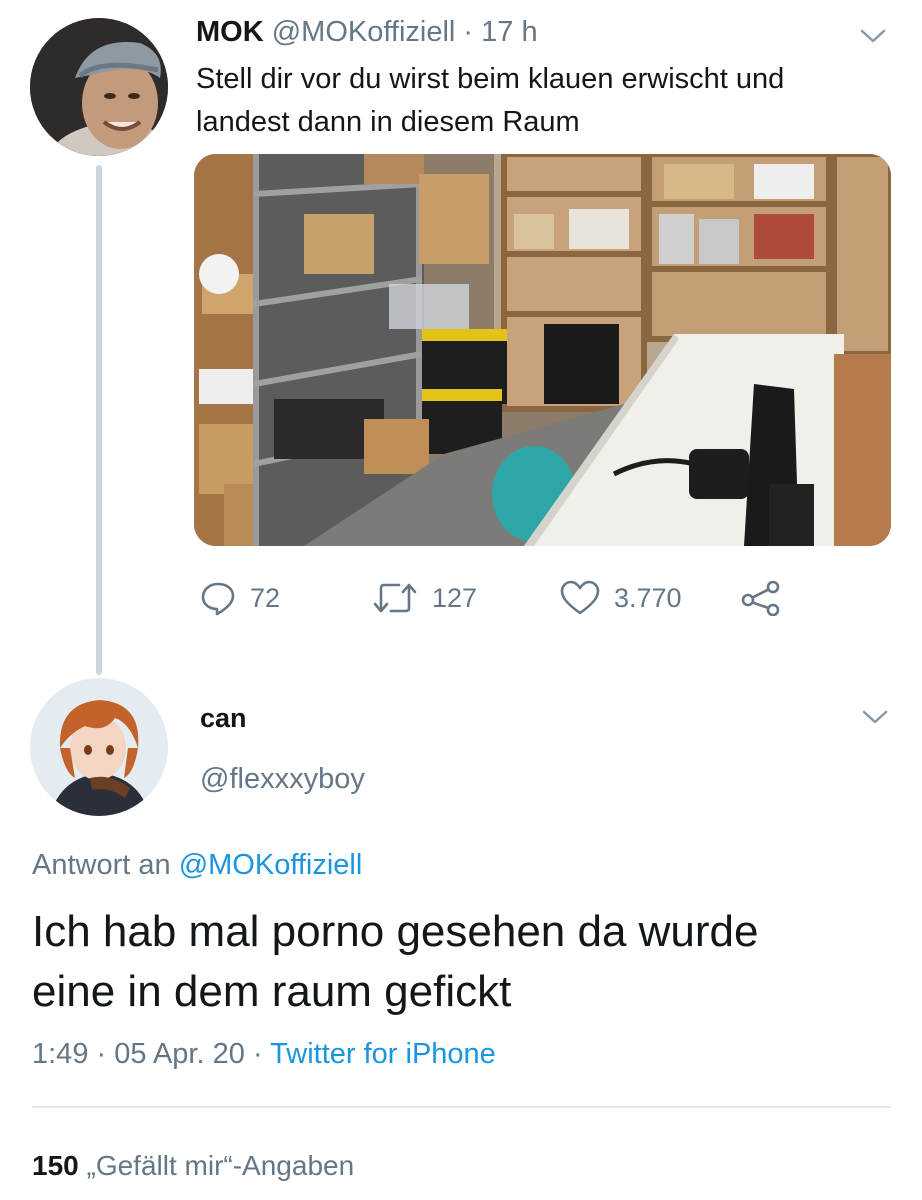 Image resolution: width=922 pixels, height=1200 pixels. Describe the element at coordinates (257, 1054) in the screenshot. I see `reply-meta-sep-2: ·` at that location.